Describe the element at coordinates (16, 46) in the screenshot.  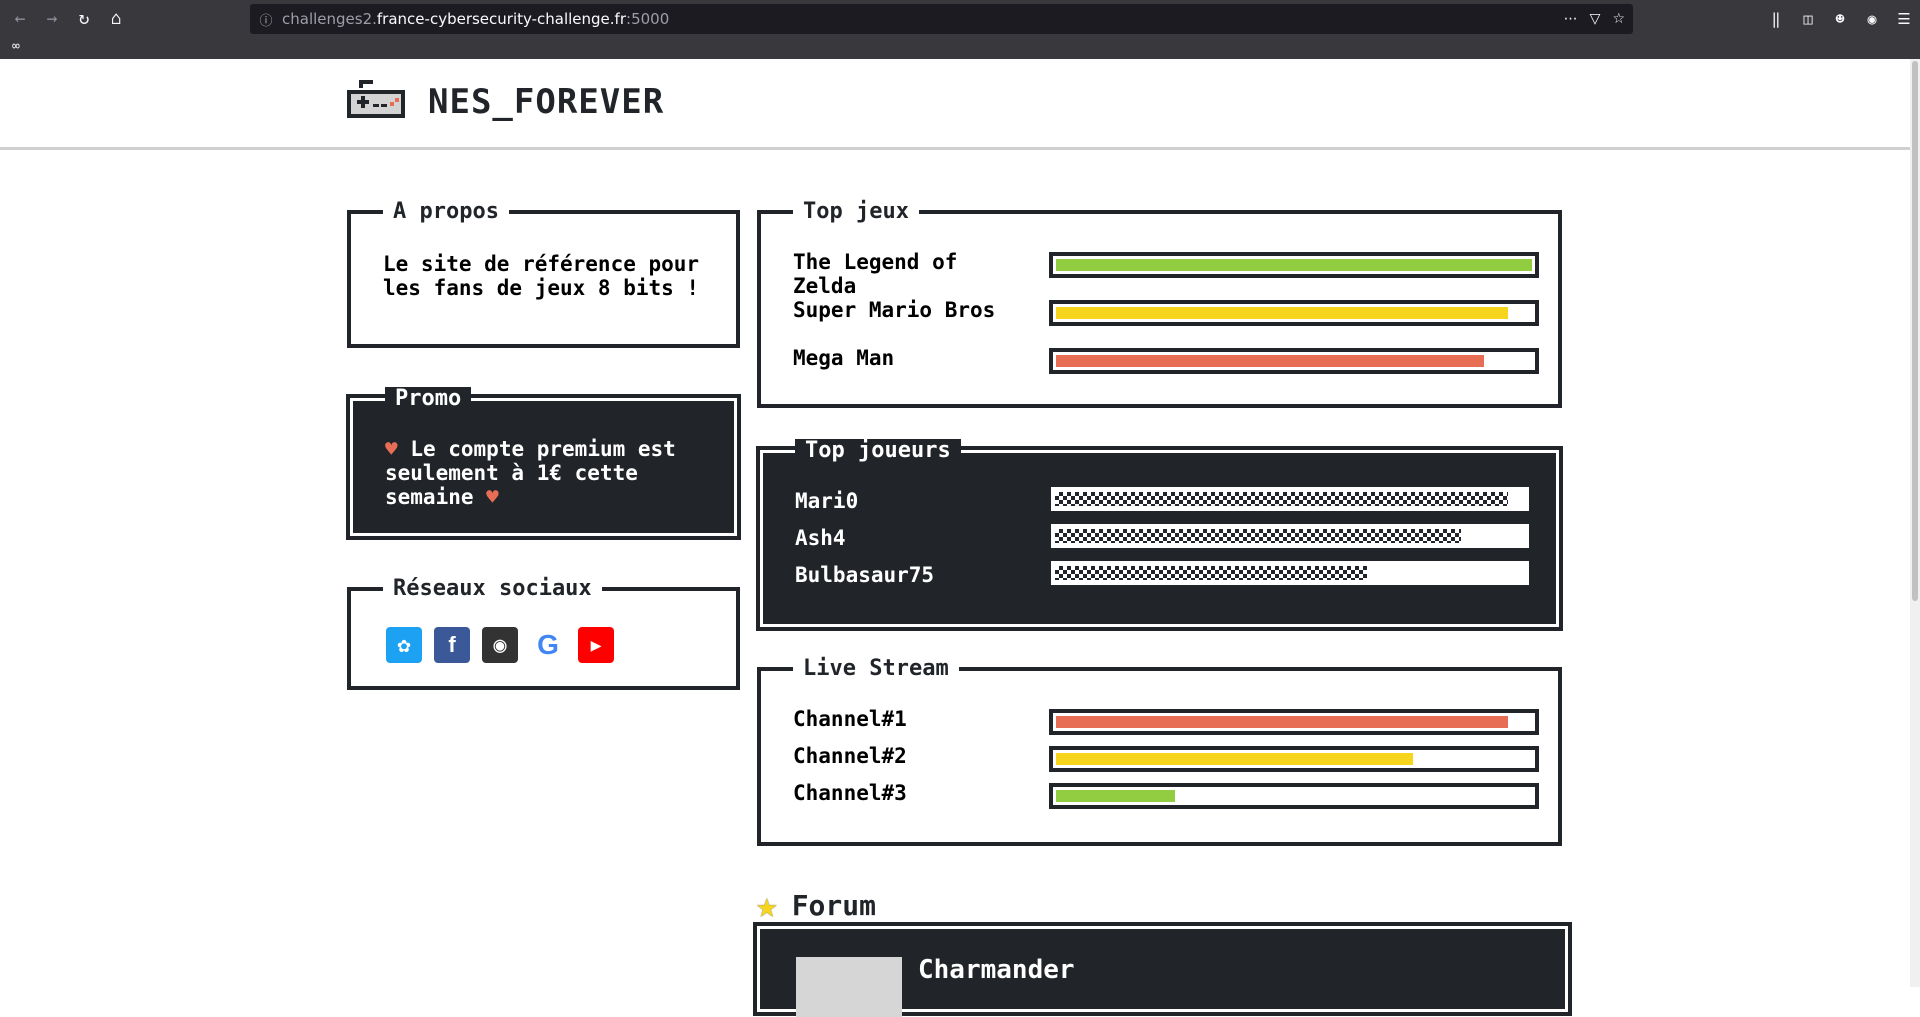
I see `mask-icon: ∞` at that location.